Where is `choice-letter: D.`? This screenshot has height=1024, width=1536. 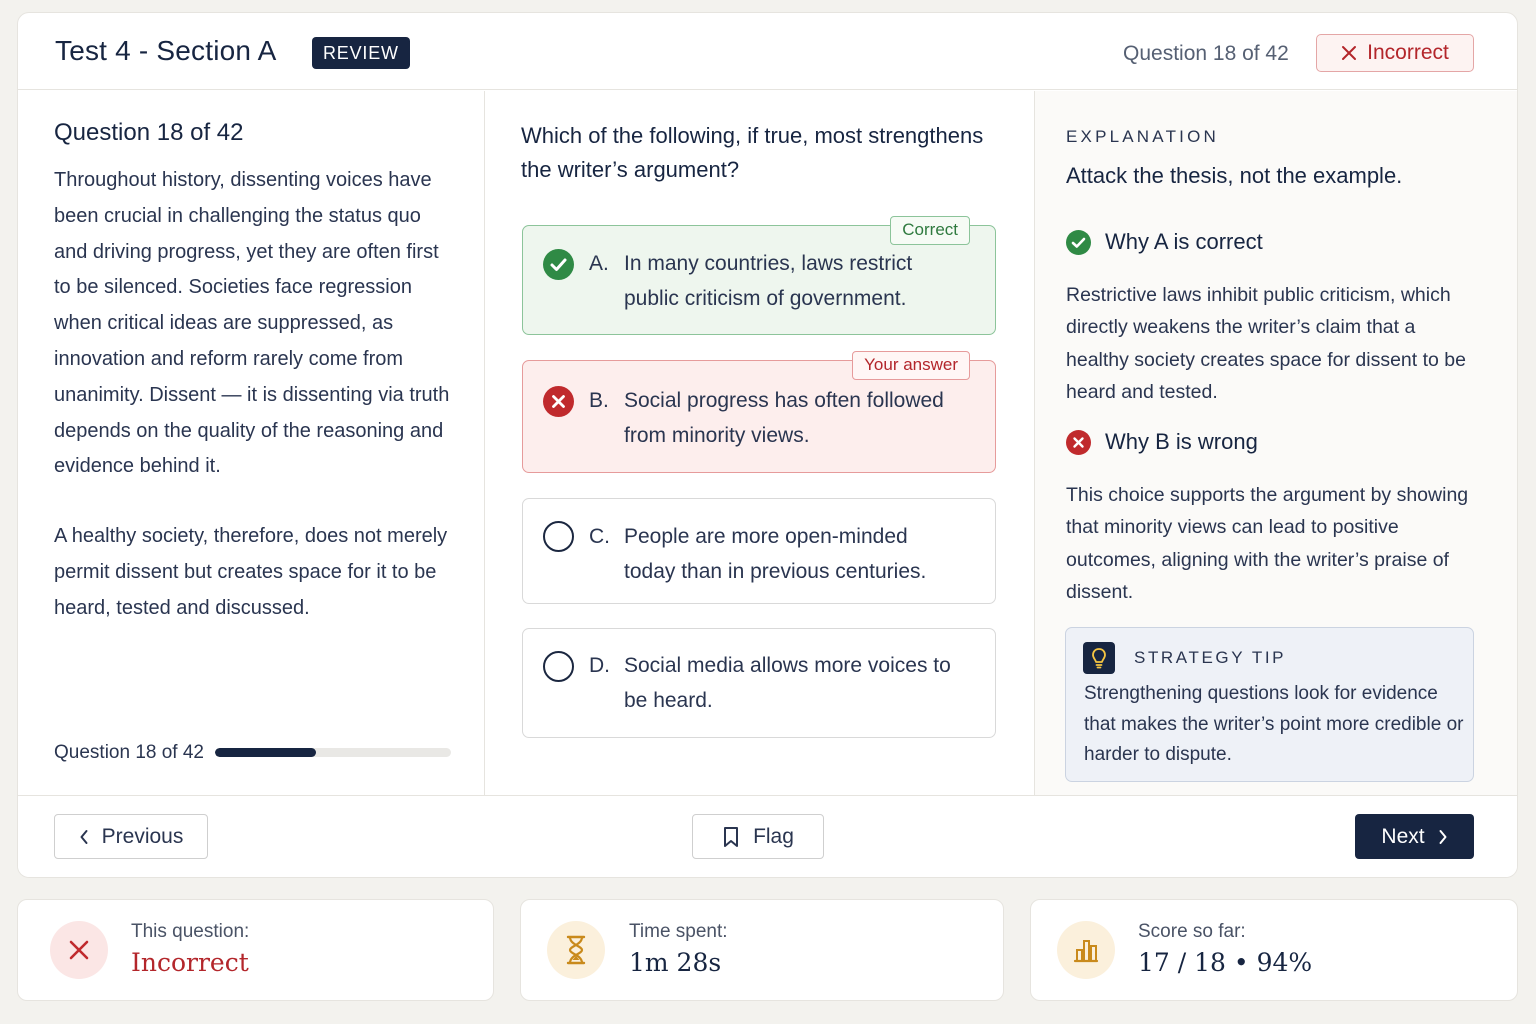 choice-letter: D. is located at coordinates (599, 665).